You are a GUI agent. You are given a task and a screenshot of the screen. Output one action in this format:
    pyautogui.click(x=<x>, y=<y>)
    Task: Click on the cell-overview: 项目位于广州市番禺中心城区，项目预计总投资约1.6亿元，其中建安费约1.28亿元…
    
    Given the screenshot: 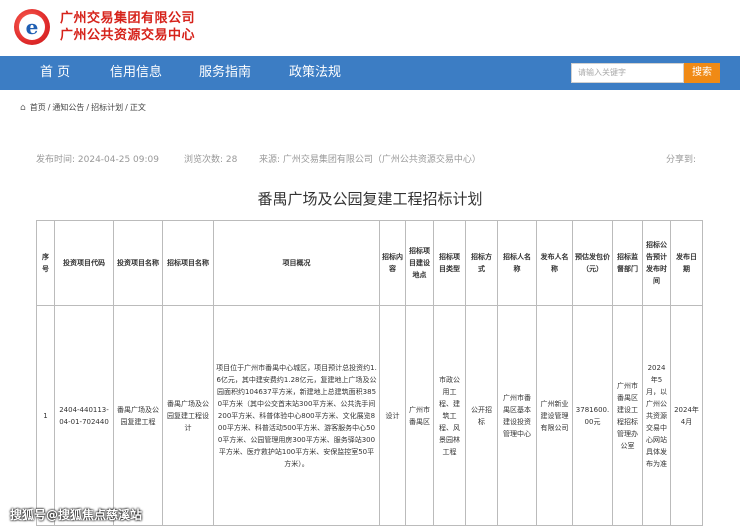 What is the action you would take?
    pyautogui.click(x=296, y=415)
    